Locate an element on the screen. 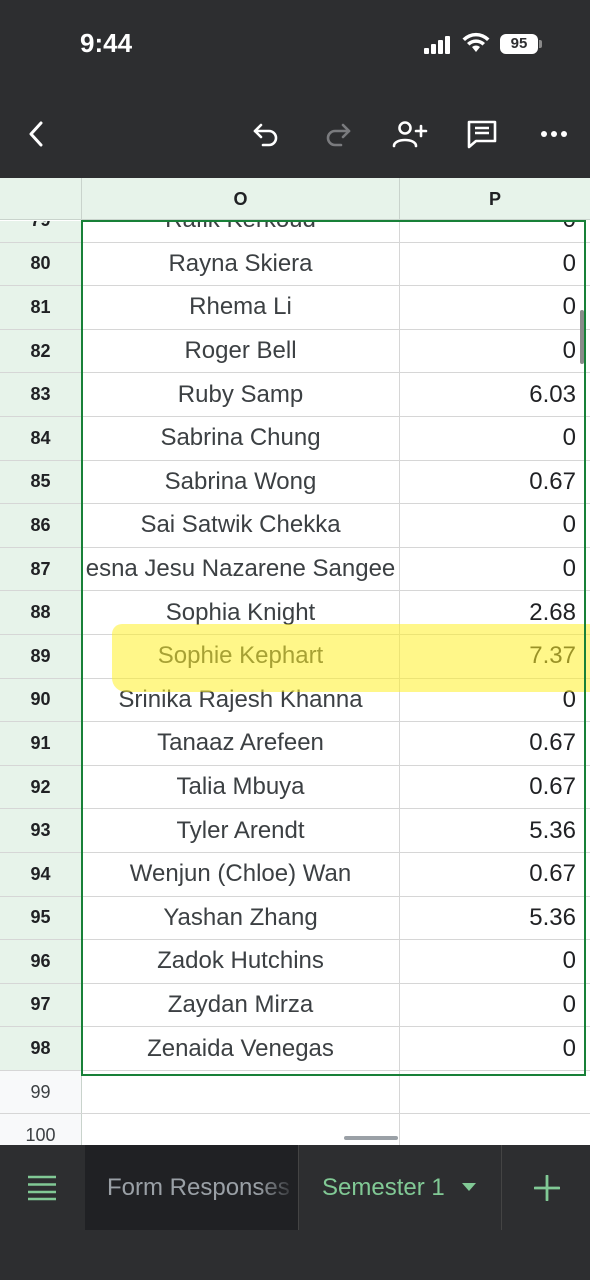 Image resolution: width=590 pixels, height=1280 pixels. row-number: 83 is located at coordinates (41, 394).